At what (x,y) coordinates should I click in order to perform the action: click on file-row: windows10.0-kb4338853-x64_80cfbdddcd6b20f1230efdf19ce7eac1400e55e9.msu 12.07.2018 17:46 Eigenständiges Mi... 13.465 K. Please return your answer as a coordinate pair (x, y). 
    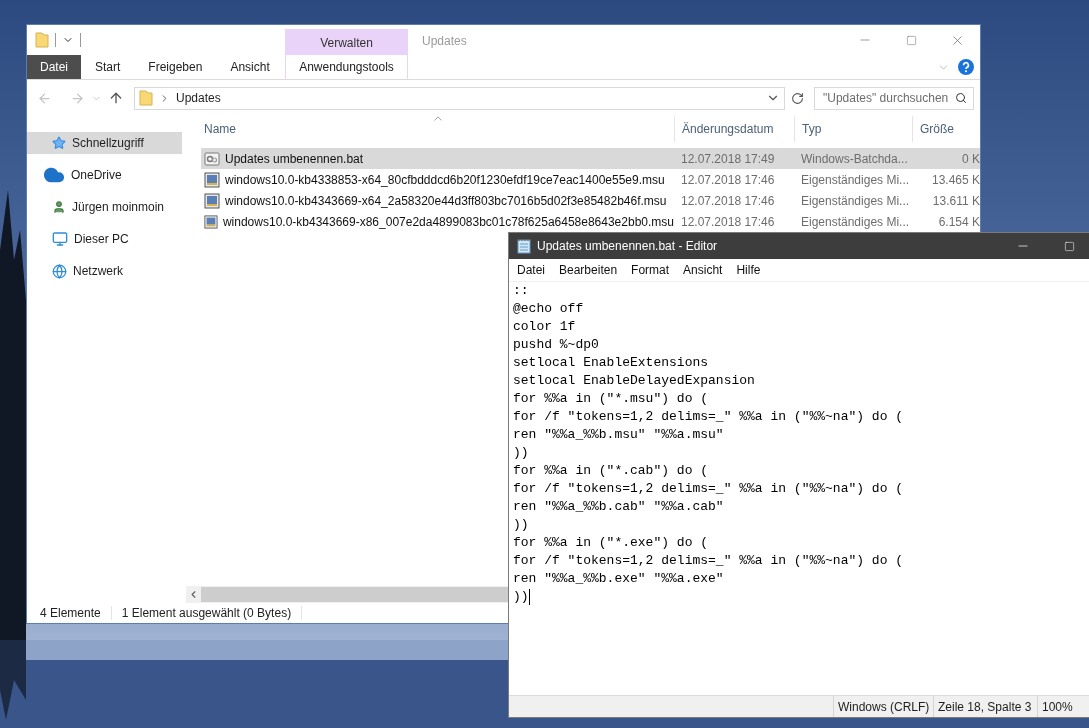
    Looking at the image, I should click on (590, 179).